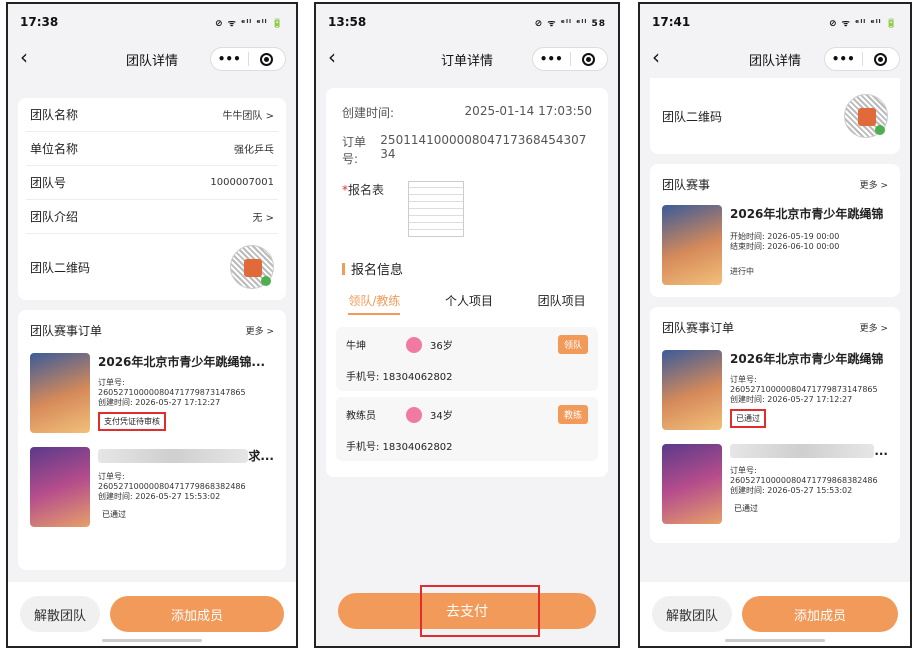  What do you see at coordinates (54, 115) in the screenshot?
I see `info-label: 团队名称` at bounding box center [54, 115].